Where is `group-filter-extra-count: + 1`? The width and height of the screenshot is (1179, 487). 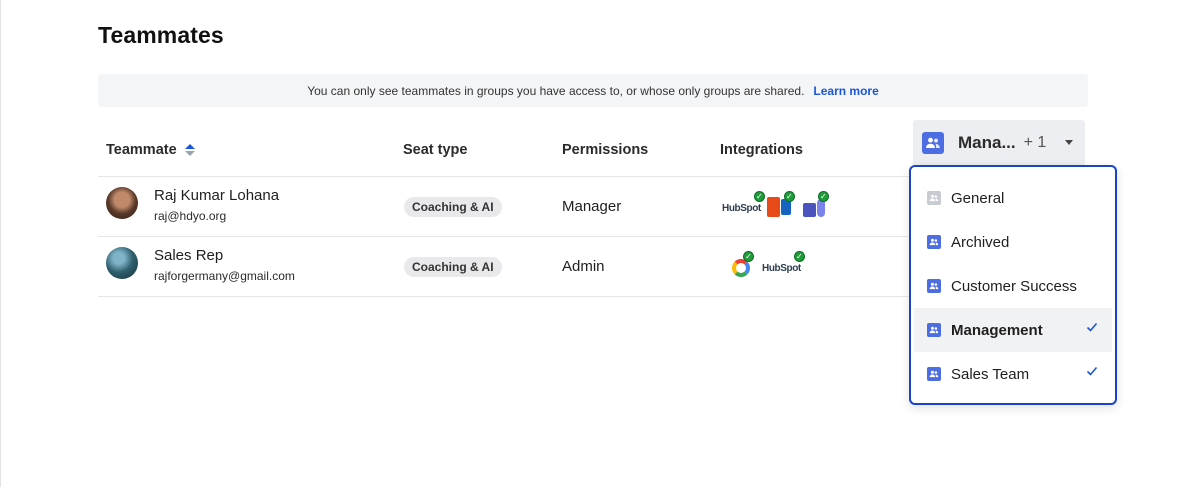
group-filter-extra-count: + 1 is located at coordinates (1035, 142).